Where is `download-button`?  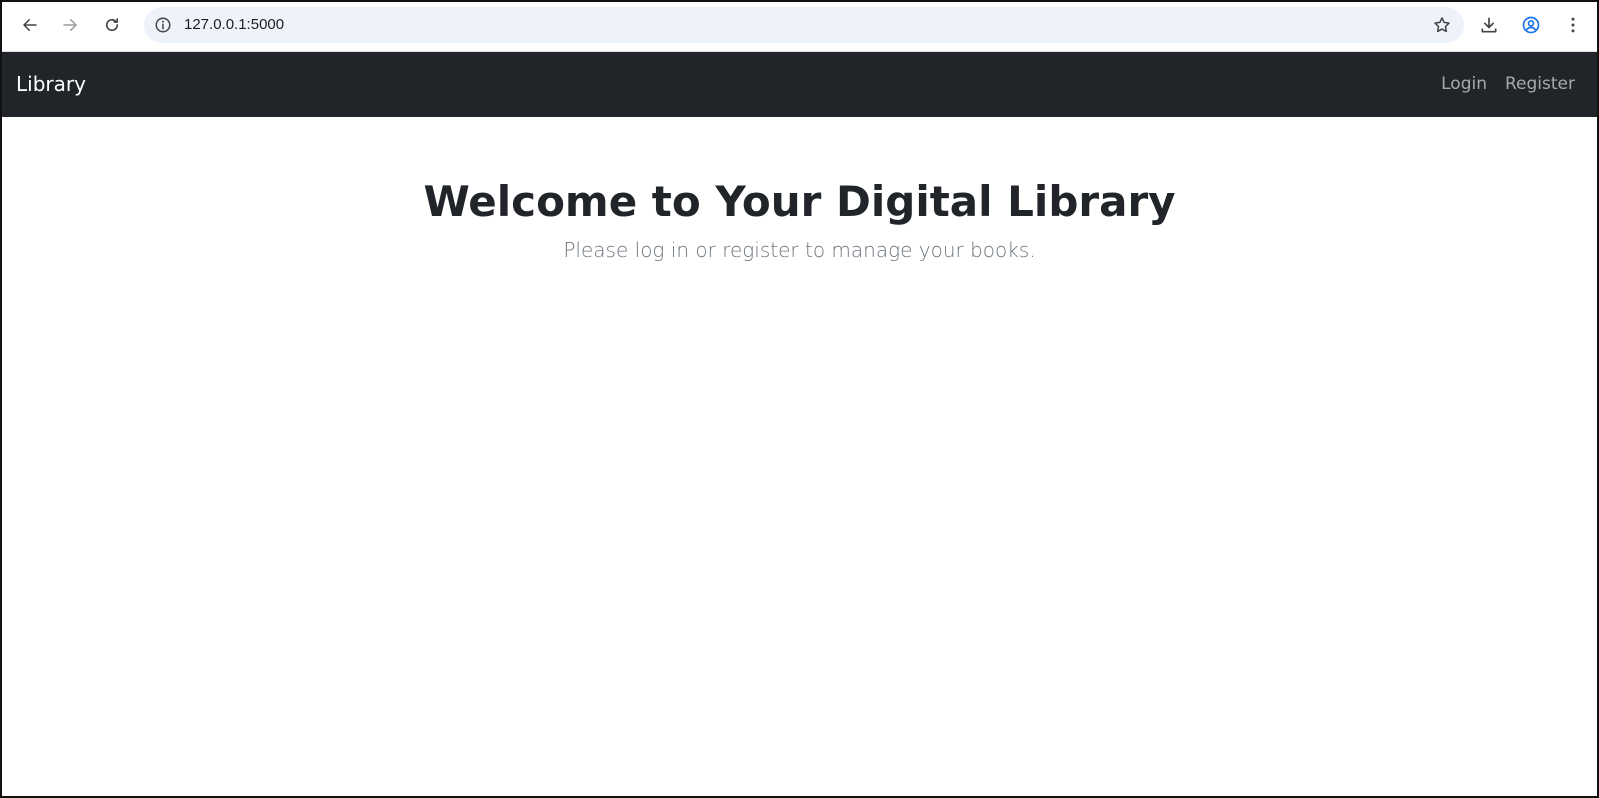 download-button is located at coordinates (1489, 25).